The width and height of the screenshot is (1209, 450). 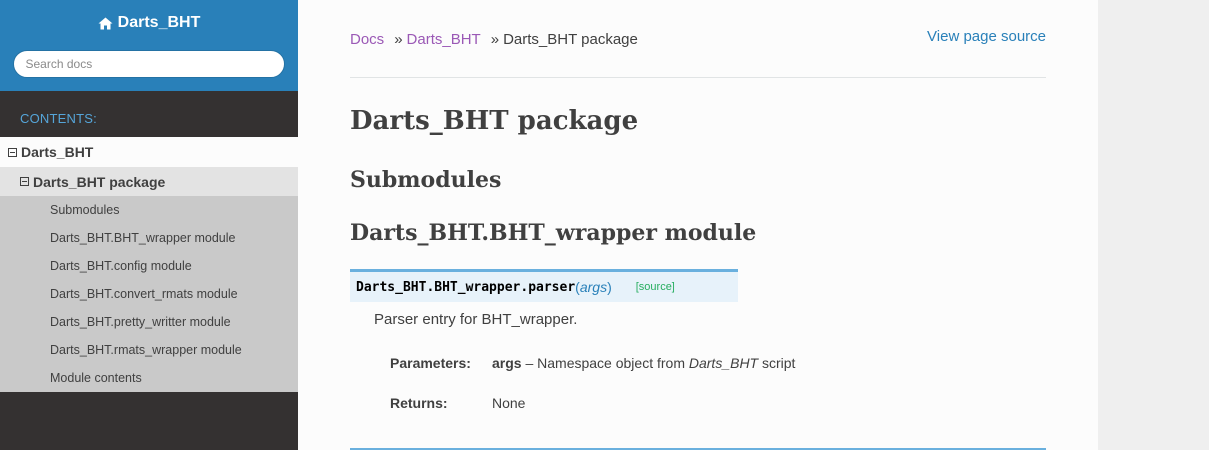 I want to click on toc-item-label: Darts_BHT package, so click(x=99, y=181).